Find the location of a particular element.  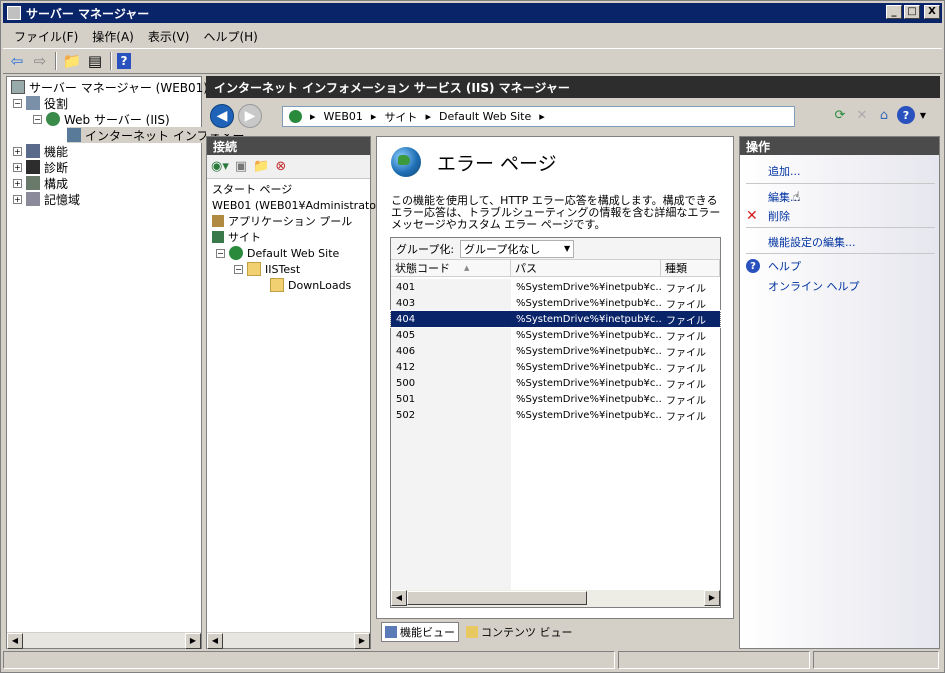

stop-icon: ✕ is located at coordinates (862, 115).